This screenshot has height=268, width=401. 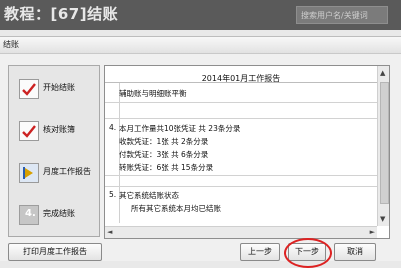 What do you see at coordinates (164, 154) in the screenshot?
I see `report-line: 付款凭证：3张 共 6条分录` at bounding box center [164, 154].